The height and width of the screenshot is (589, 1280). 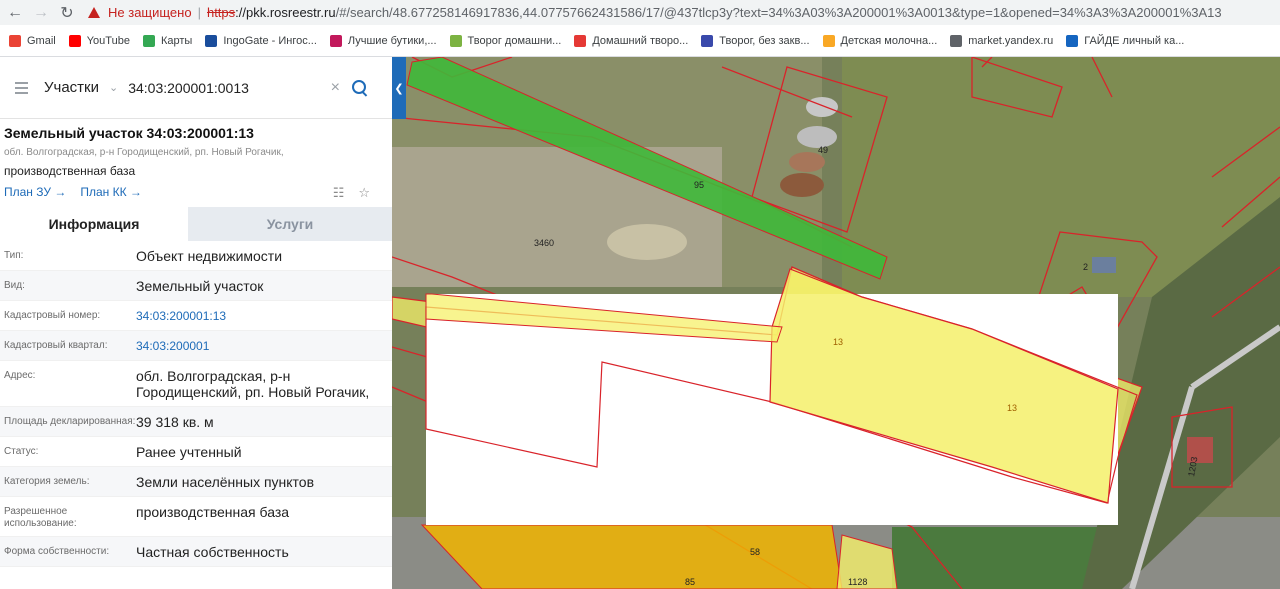 I want to click on url-scheme: https, so click(x=221, y=12).